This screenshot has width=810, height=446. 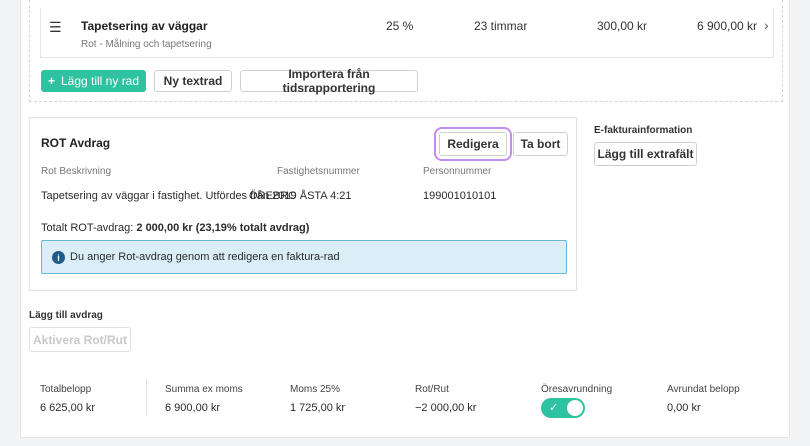 What do you see at coordinates (66, 389) in the screenshot?
I see `summary-total-label: Totalbelopp` at bounding box center [66, 389].